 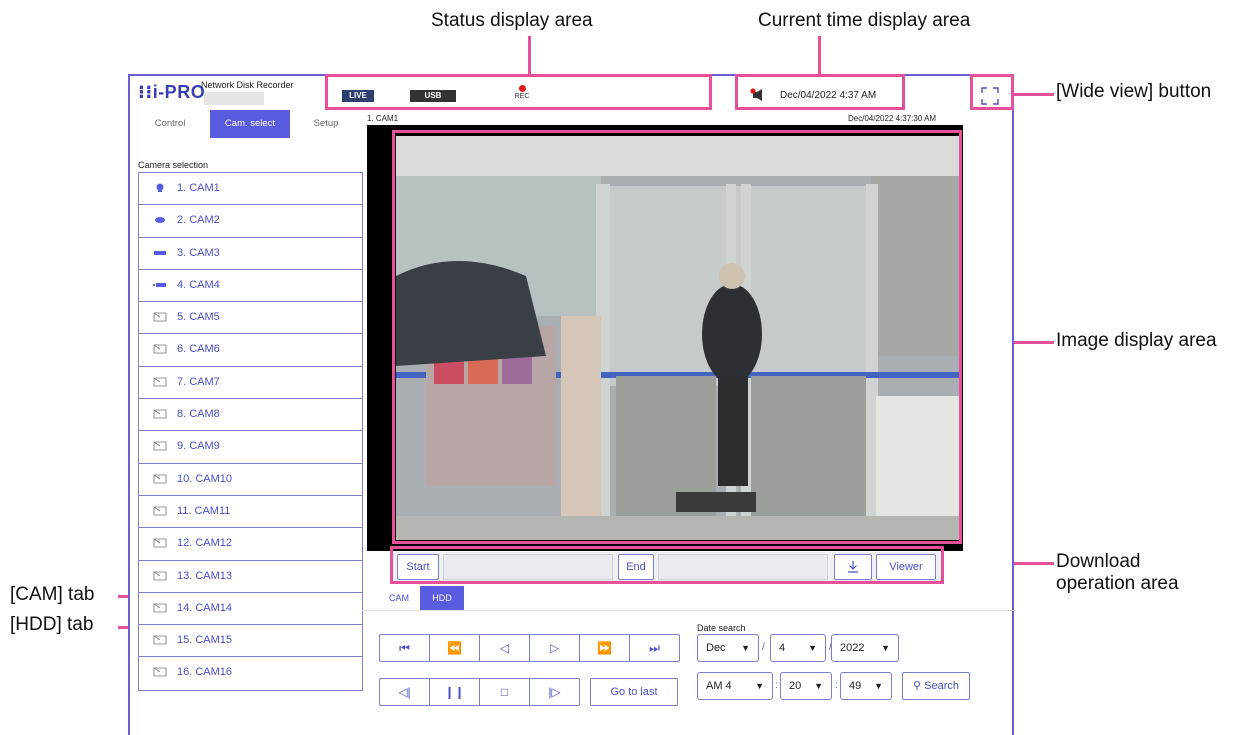 I want to click on fast-forward-button: ⏩, so click(x=604, y=648).